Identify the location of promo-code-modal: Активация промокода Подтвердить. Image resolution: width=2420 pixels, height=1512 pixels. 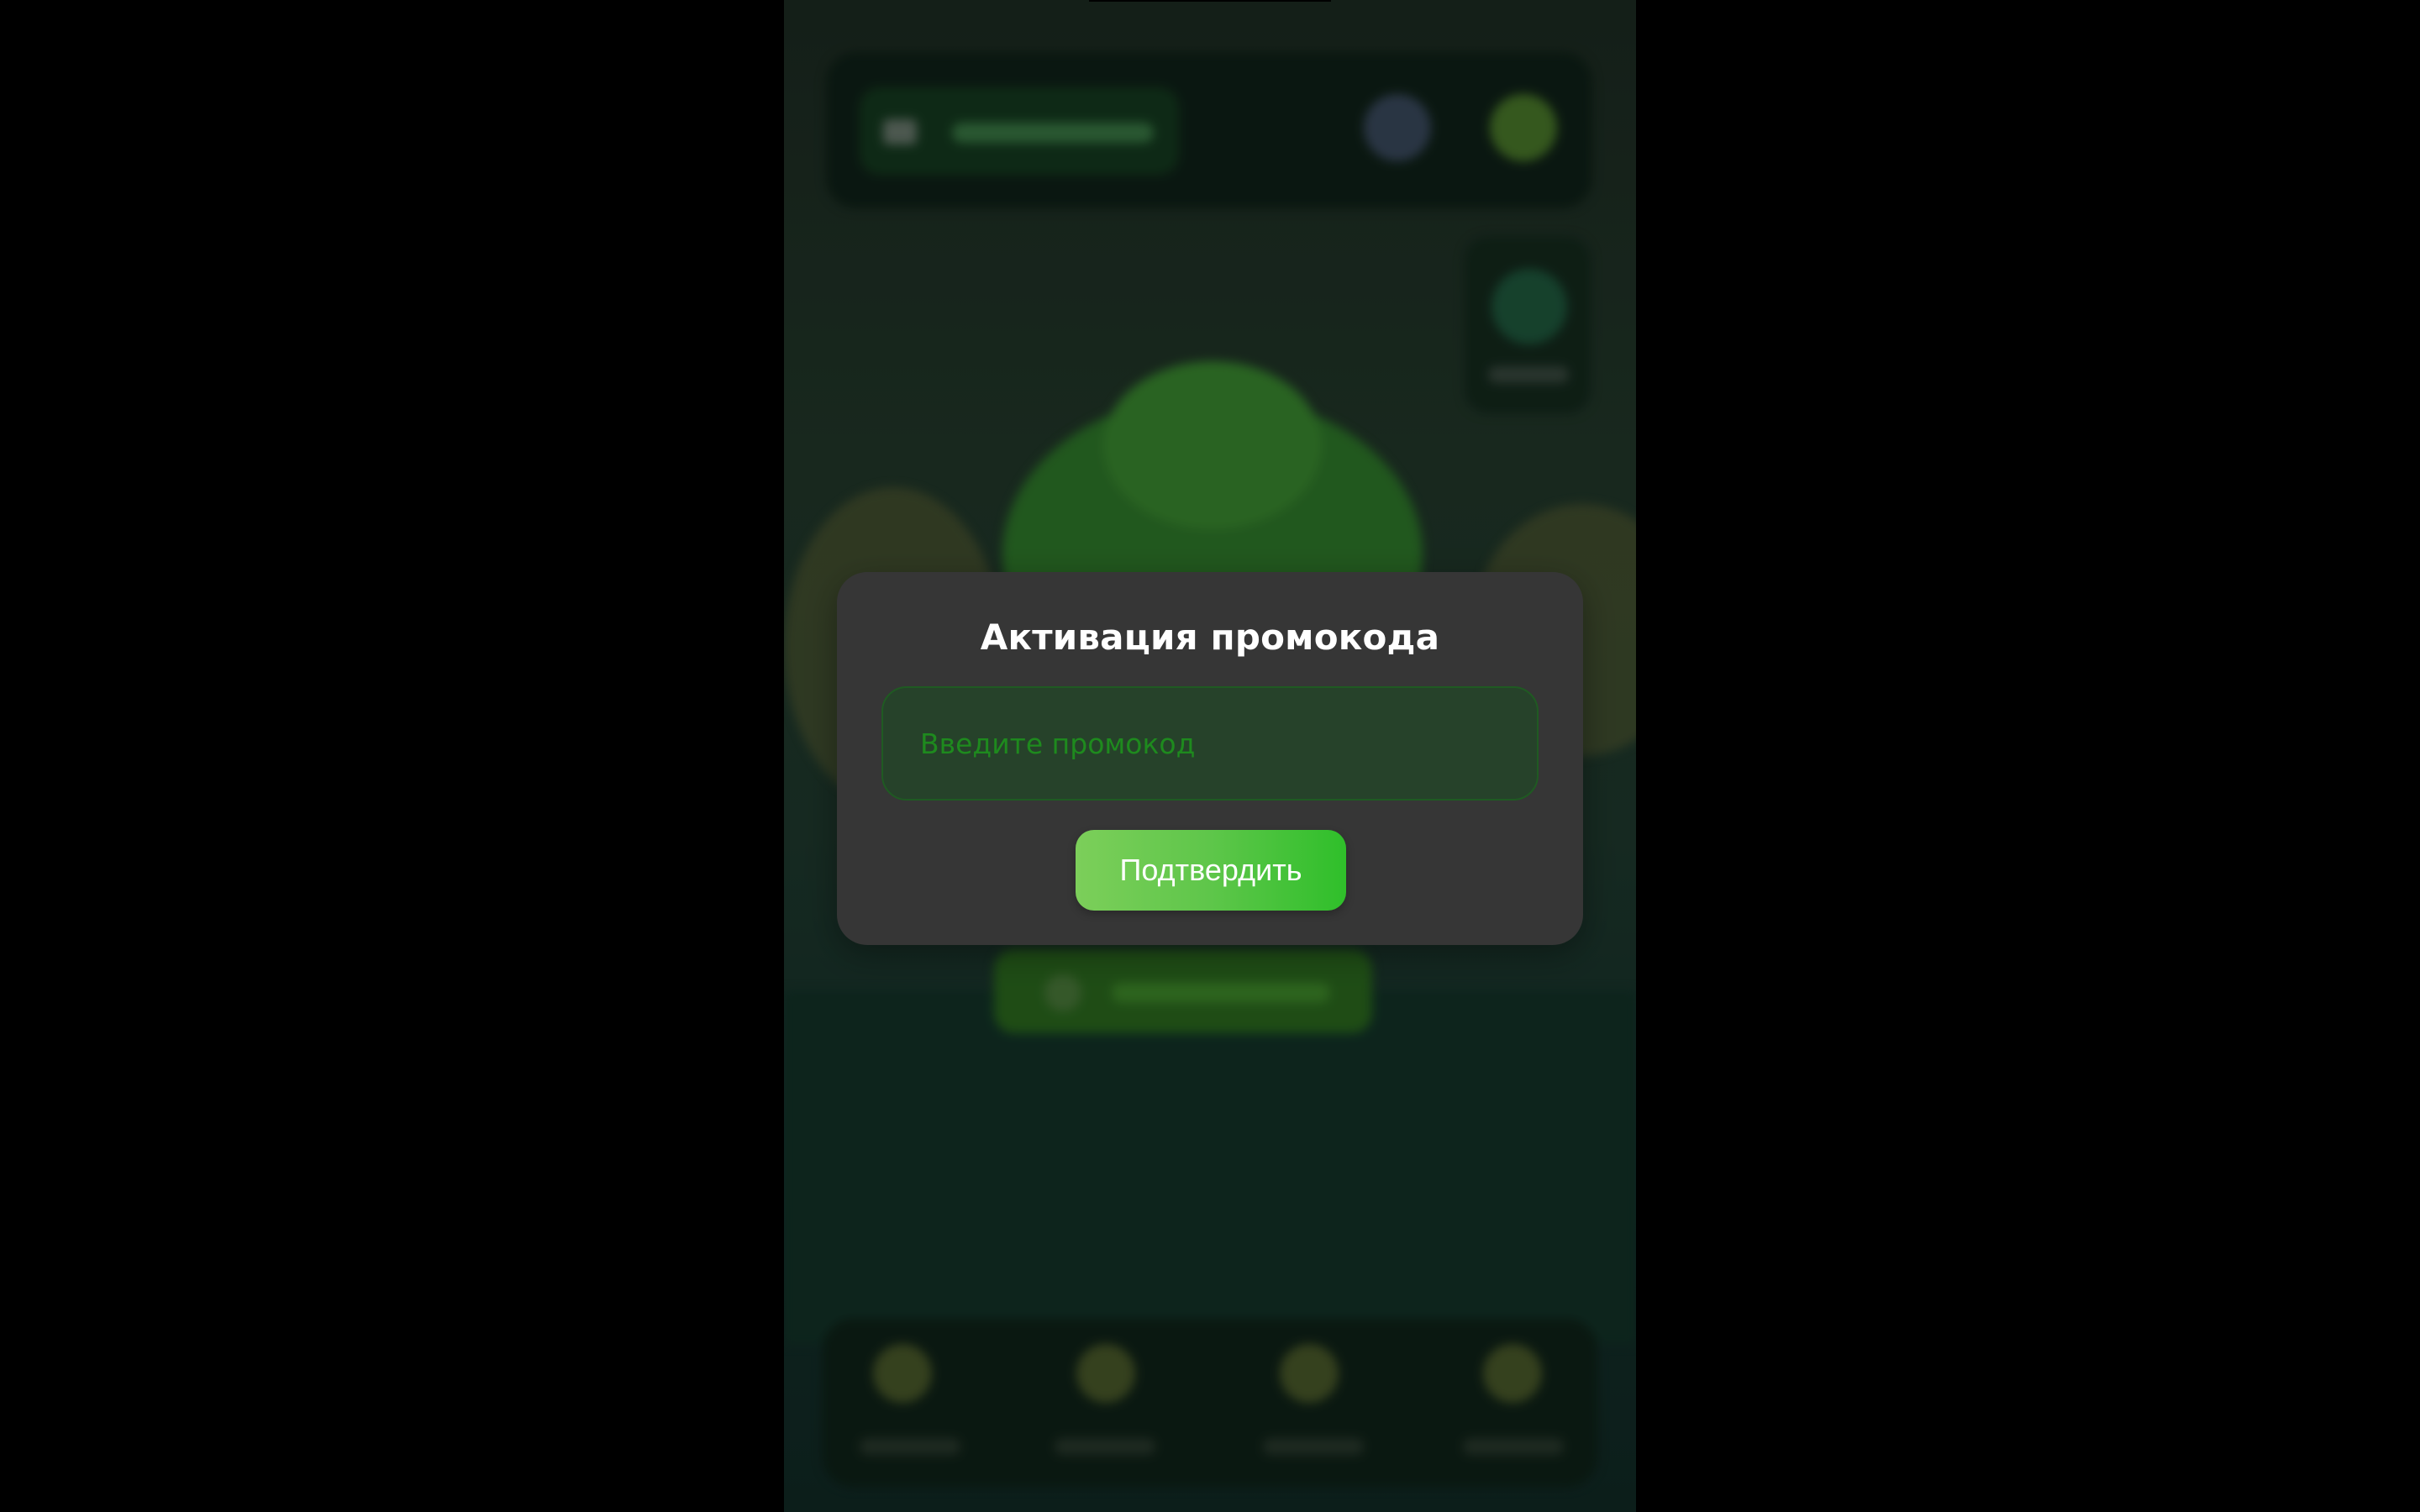
(1210, 758).